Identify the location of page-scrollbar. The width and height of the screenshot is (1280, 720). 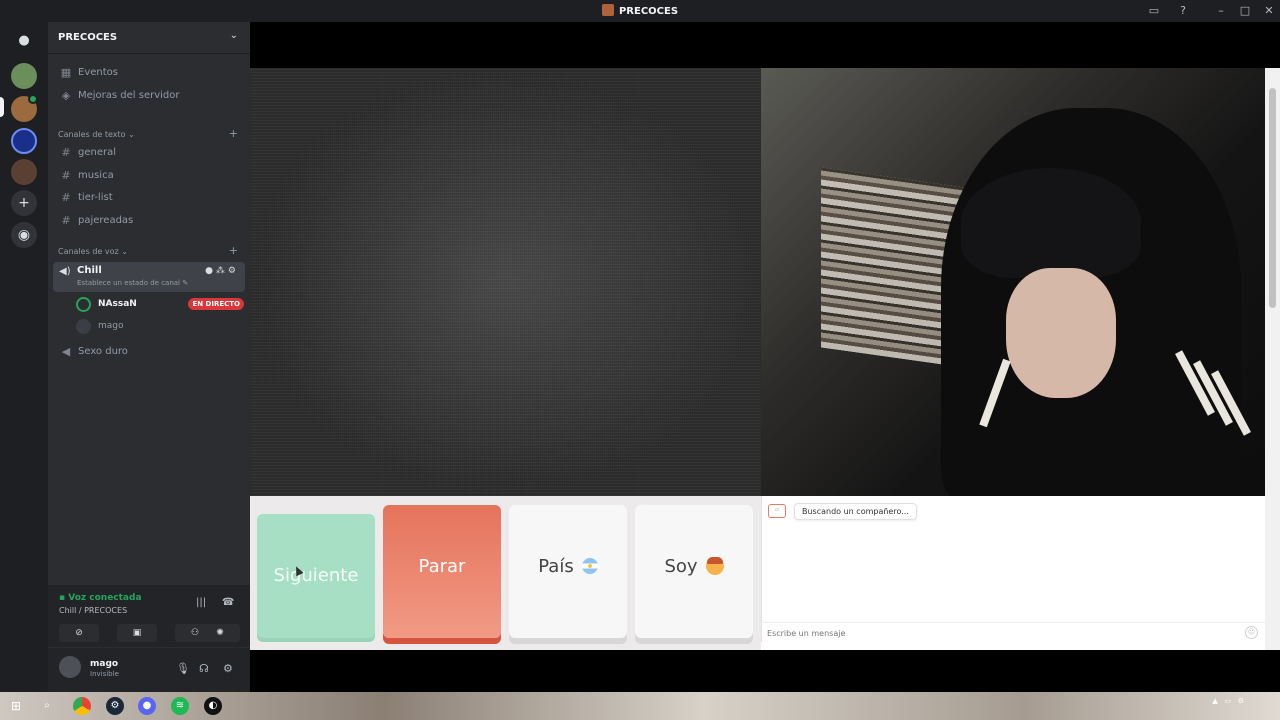
(1272, 359).